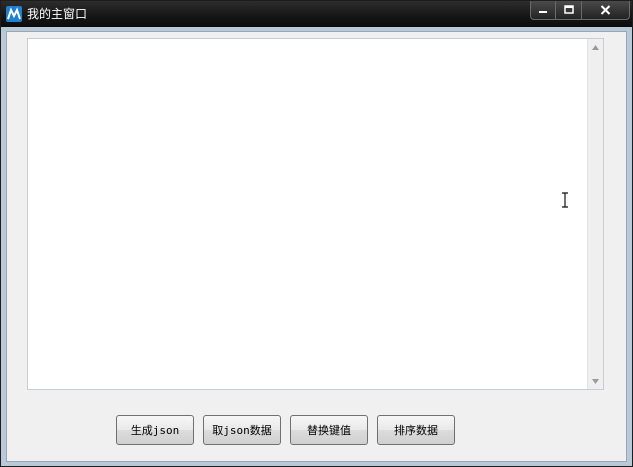 The height and width of the screenshot is (467, 633). I want to click on action-button-row: 生成json 取json数据 替换键值 排序数据, so click(285, 430).